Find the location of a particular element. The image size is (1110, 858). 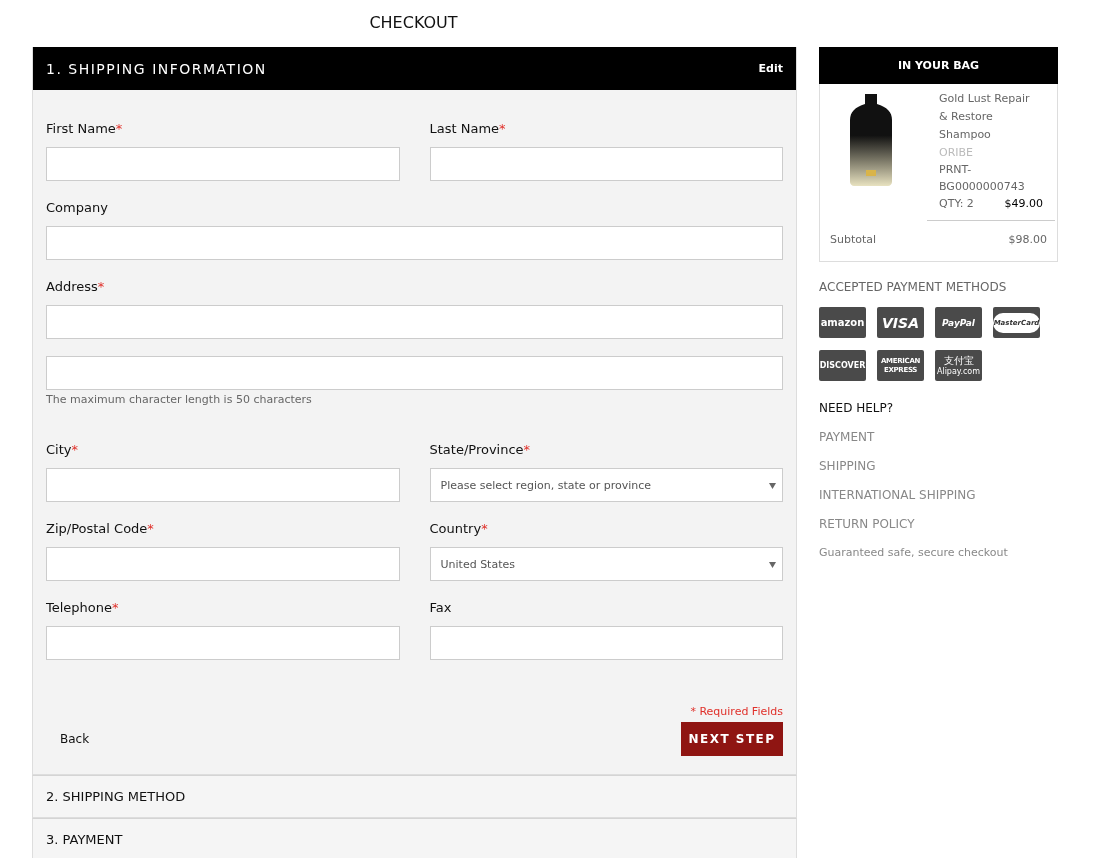

section-title: 2. SHIPPING METHOD is located at coordinates (116, 796).